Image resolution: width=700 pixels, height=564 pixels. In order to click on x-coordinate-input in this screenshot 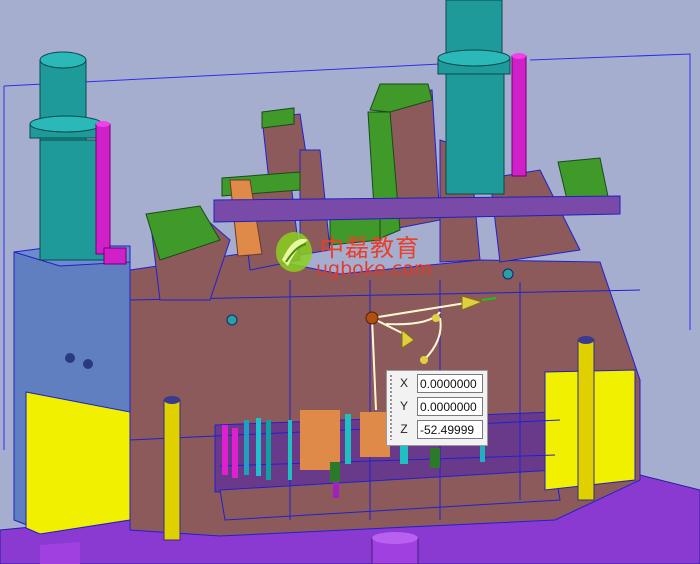, I will do `click(450, 383)`.